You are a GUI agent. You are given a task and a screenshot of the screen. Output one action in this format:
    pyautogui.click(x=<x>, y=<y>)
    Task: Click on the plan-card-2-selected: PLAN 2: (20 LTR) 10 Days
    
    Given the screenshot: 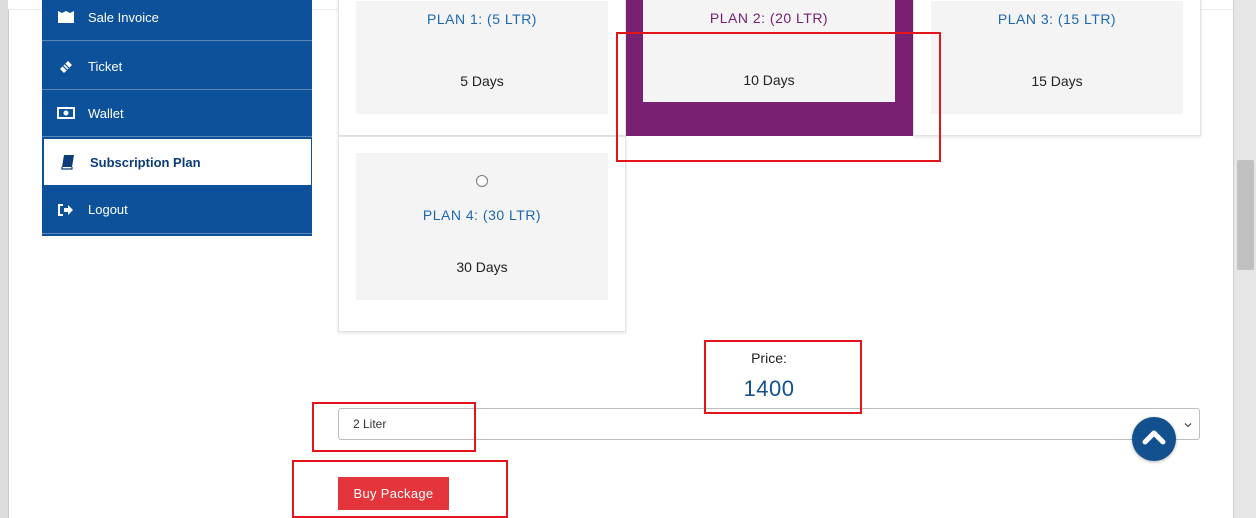 What is the action you would take?
    pyautogui.click(x=769, y=68)
    